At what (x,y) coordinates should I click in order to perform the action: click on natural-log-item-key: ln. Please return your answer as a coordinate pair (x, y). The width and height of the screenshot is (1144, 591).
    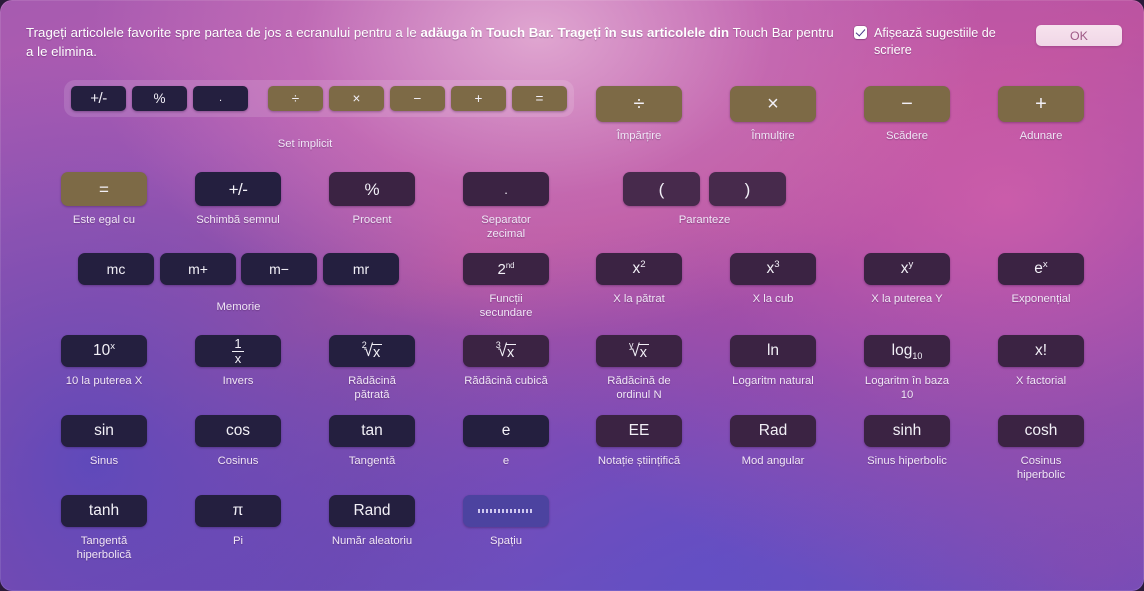
    Looking at the image, I should click on (773, 351).